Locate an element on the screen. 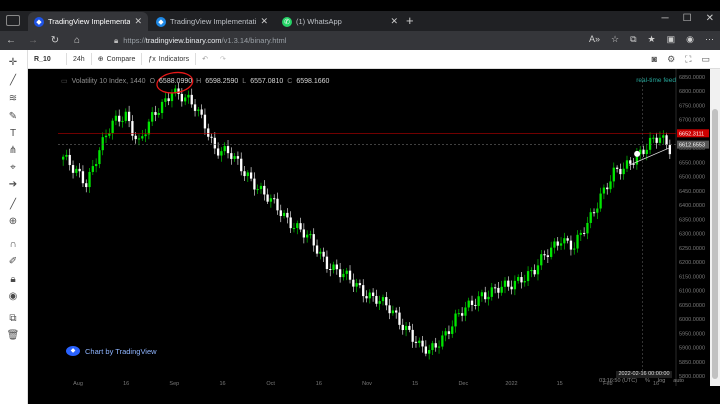 The width and height of the screenshot is (720, 404). open-label: O is located at coordinates (152, 81).